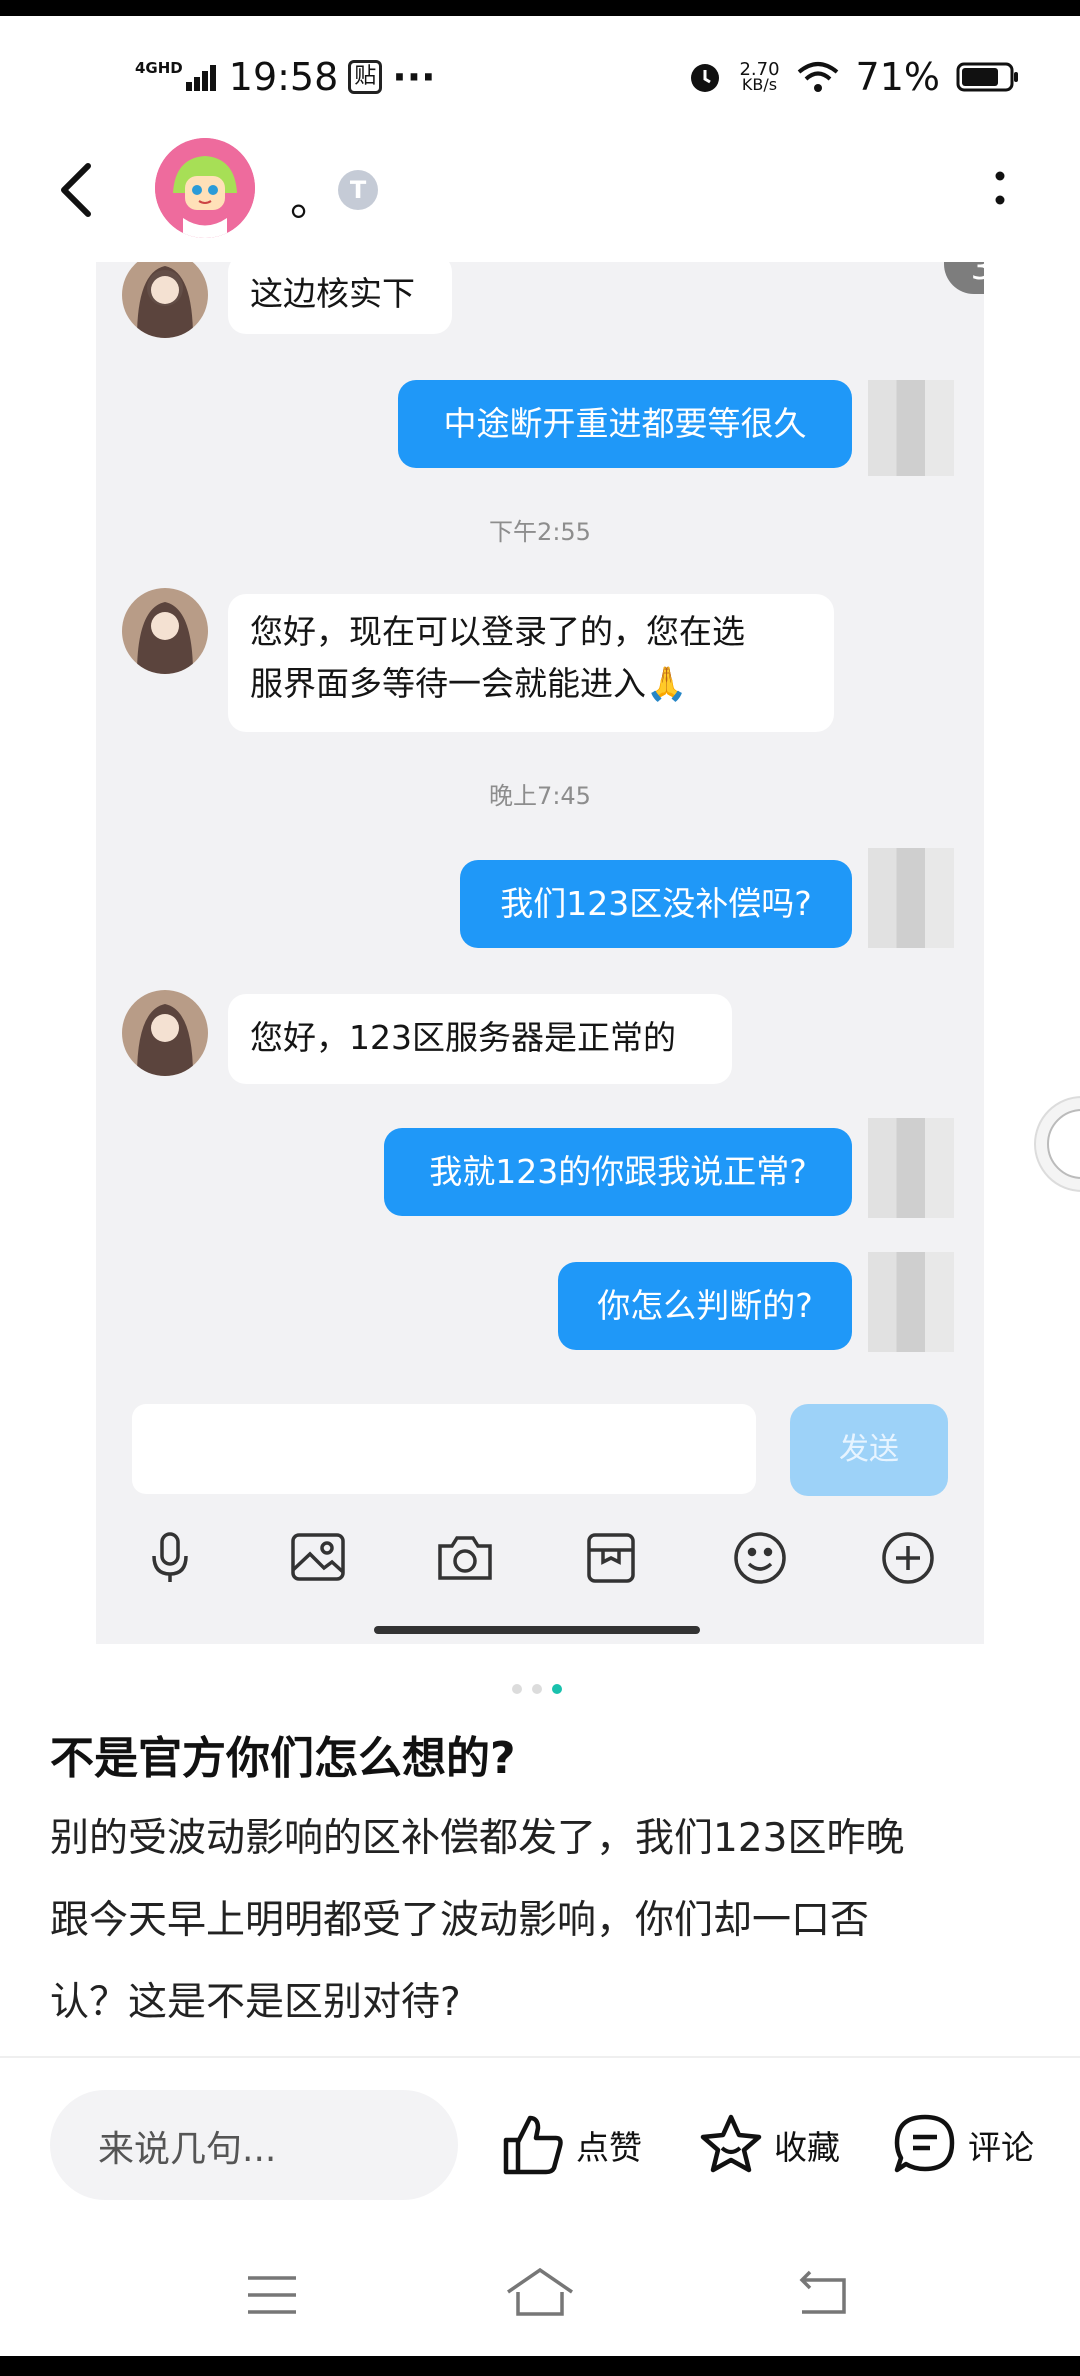 The image size is (1080, 2376). What do you see at coordinates (1001, 2147) in the screenshot?
I see `comment-label: 评论` at bounding box center [1001, 2147].